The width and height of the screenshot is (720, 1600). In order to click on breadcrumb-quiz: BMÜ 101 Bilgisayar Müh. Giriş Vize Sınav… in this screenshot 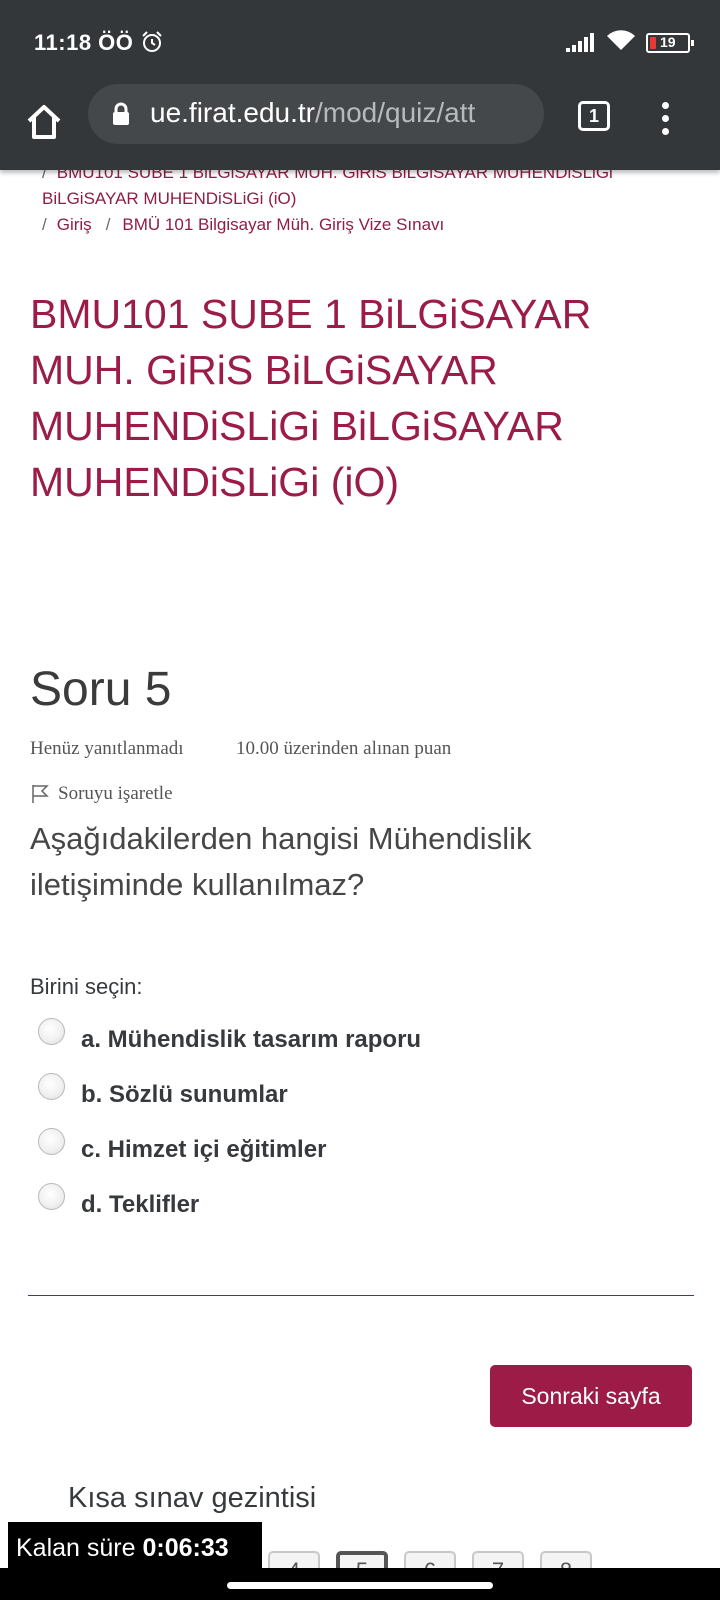, I will do `click(283, 224)`.